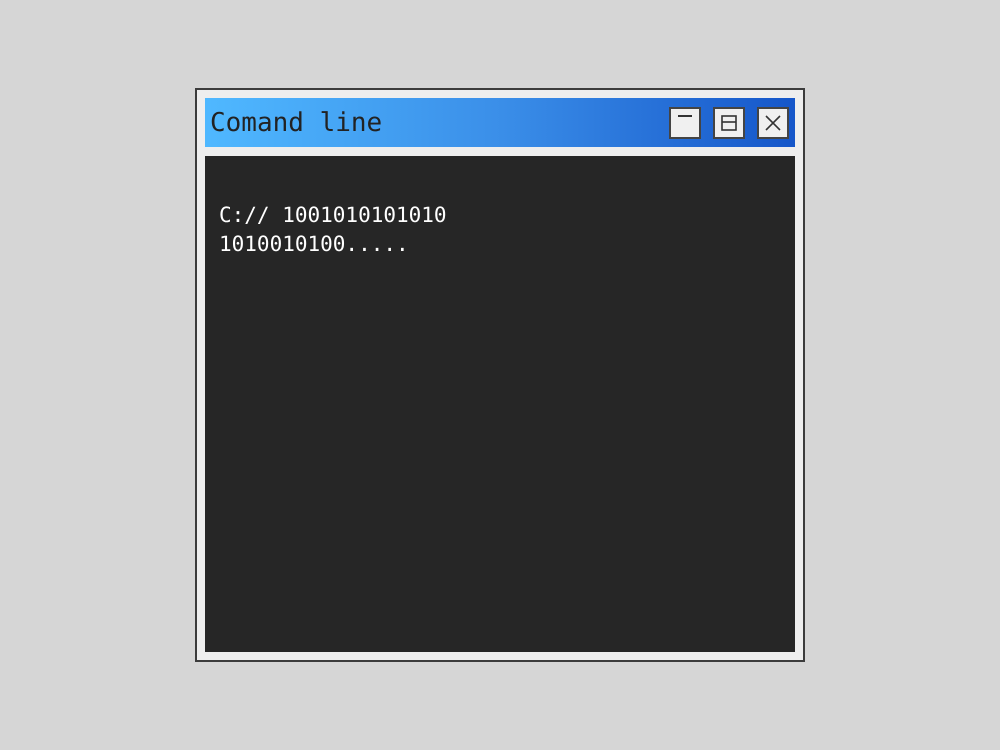  What do you see at coordinates (773, 122) in the screenshot?
I see `close-button` at bounding box center [773, 122].